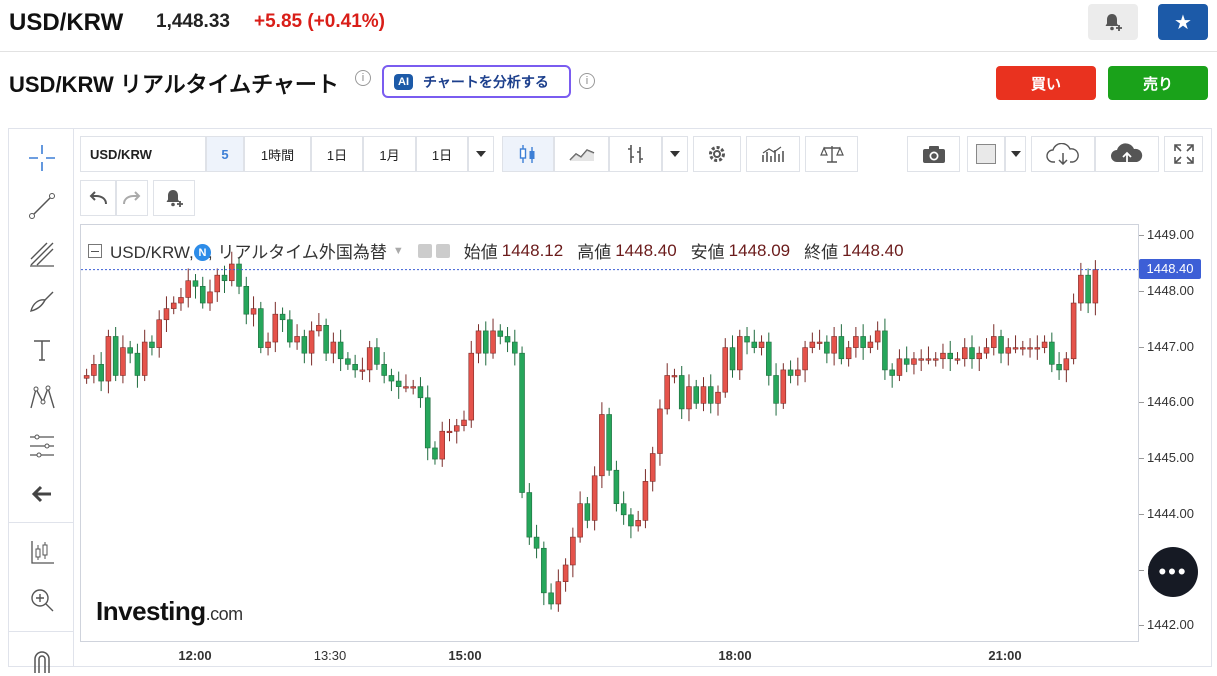 The image size is (1217, 676). What do you see at coordinates (1183, 22) in the screenshot?
I see `watchlist-star-button: ★` at bounding box center [1183, 22].